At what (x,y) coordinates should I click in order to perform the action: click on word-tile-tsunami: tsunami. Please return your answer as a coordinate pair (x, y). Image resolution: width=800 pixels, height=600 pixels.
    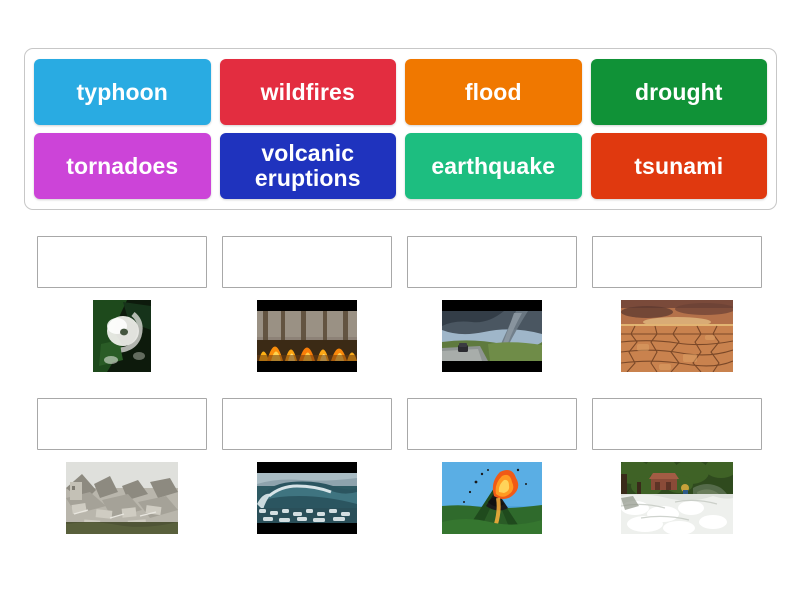
    Looking at the image, I should click on (678, 166).